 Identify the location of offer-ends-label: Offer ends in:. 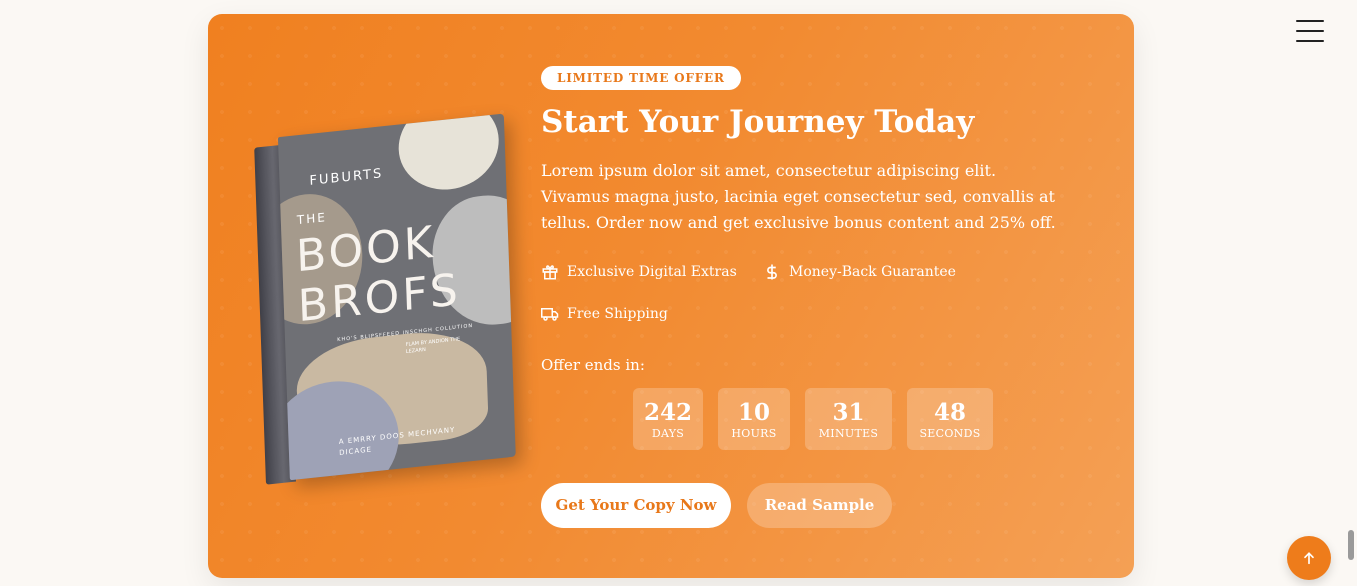
(593, 365).